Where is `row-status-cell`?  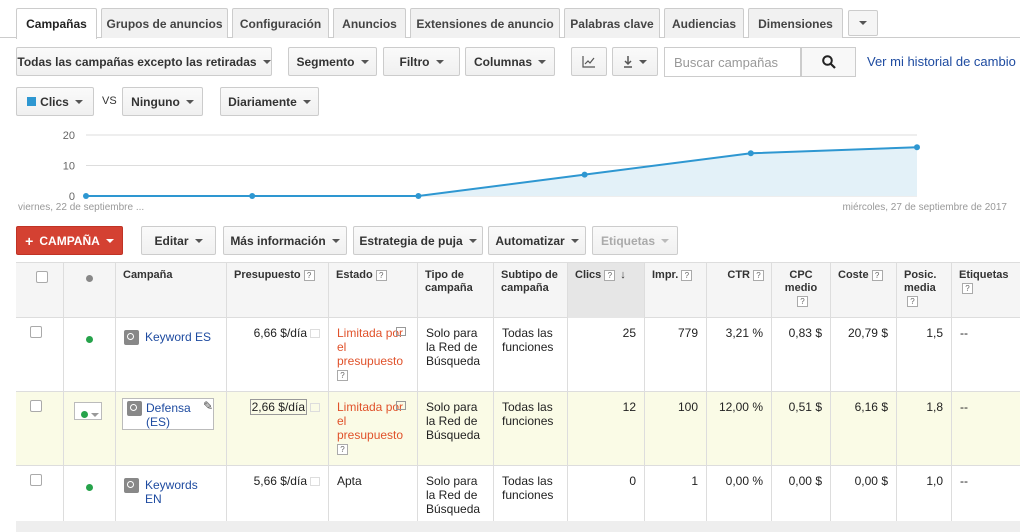 row-status-cell is located at coordinates (89, 428).